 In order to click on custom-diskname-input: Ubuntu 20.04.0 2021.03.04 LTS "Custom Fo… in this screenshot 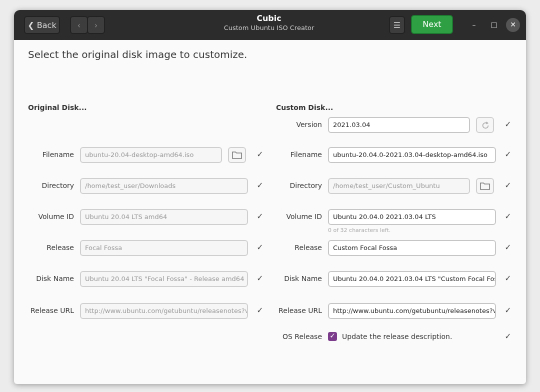, I will do `click(412, 279)`.